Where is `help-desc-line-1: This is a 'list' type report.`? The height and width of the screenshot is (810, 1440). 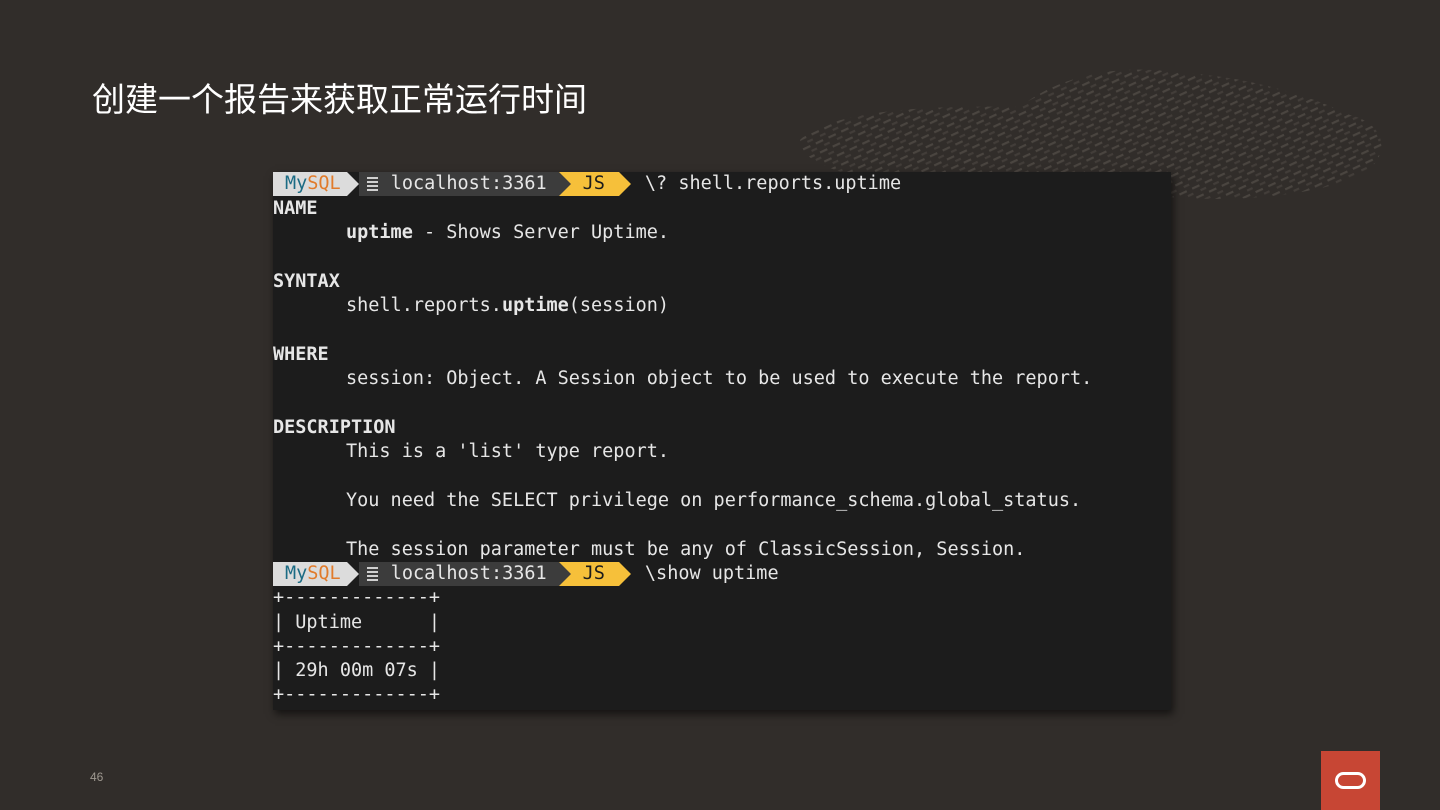 help-desc-line-1: This is a 'list' type report. is located at coordinates (508, 451).